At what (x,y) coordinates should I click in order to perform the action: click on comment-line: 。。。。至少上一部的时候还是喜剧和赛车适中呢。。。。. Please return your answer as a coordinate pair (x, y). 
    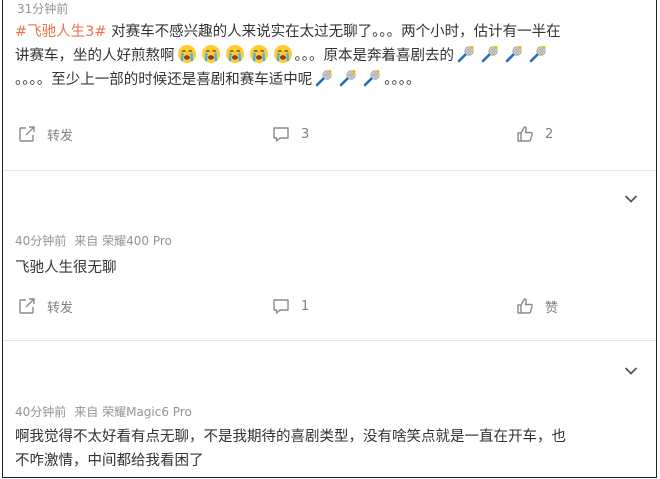
    Looking at the image, I should click on (328, 80).